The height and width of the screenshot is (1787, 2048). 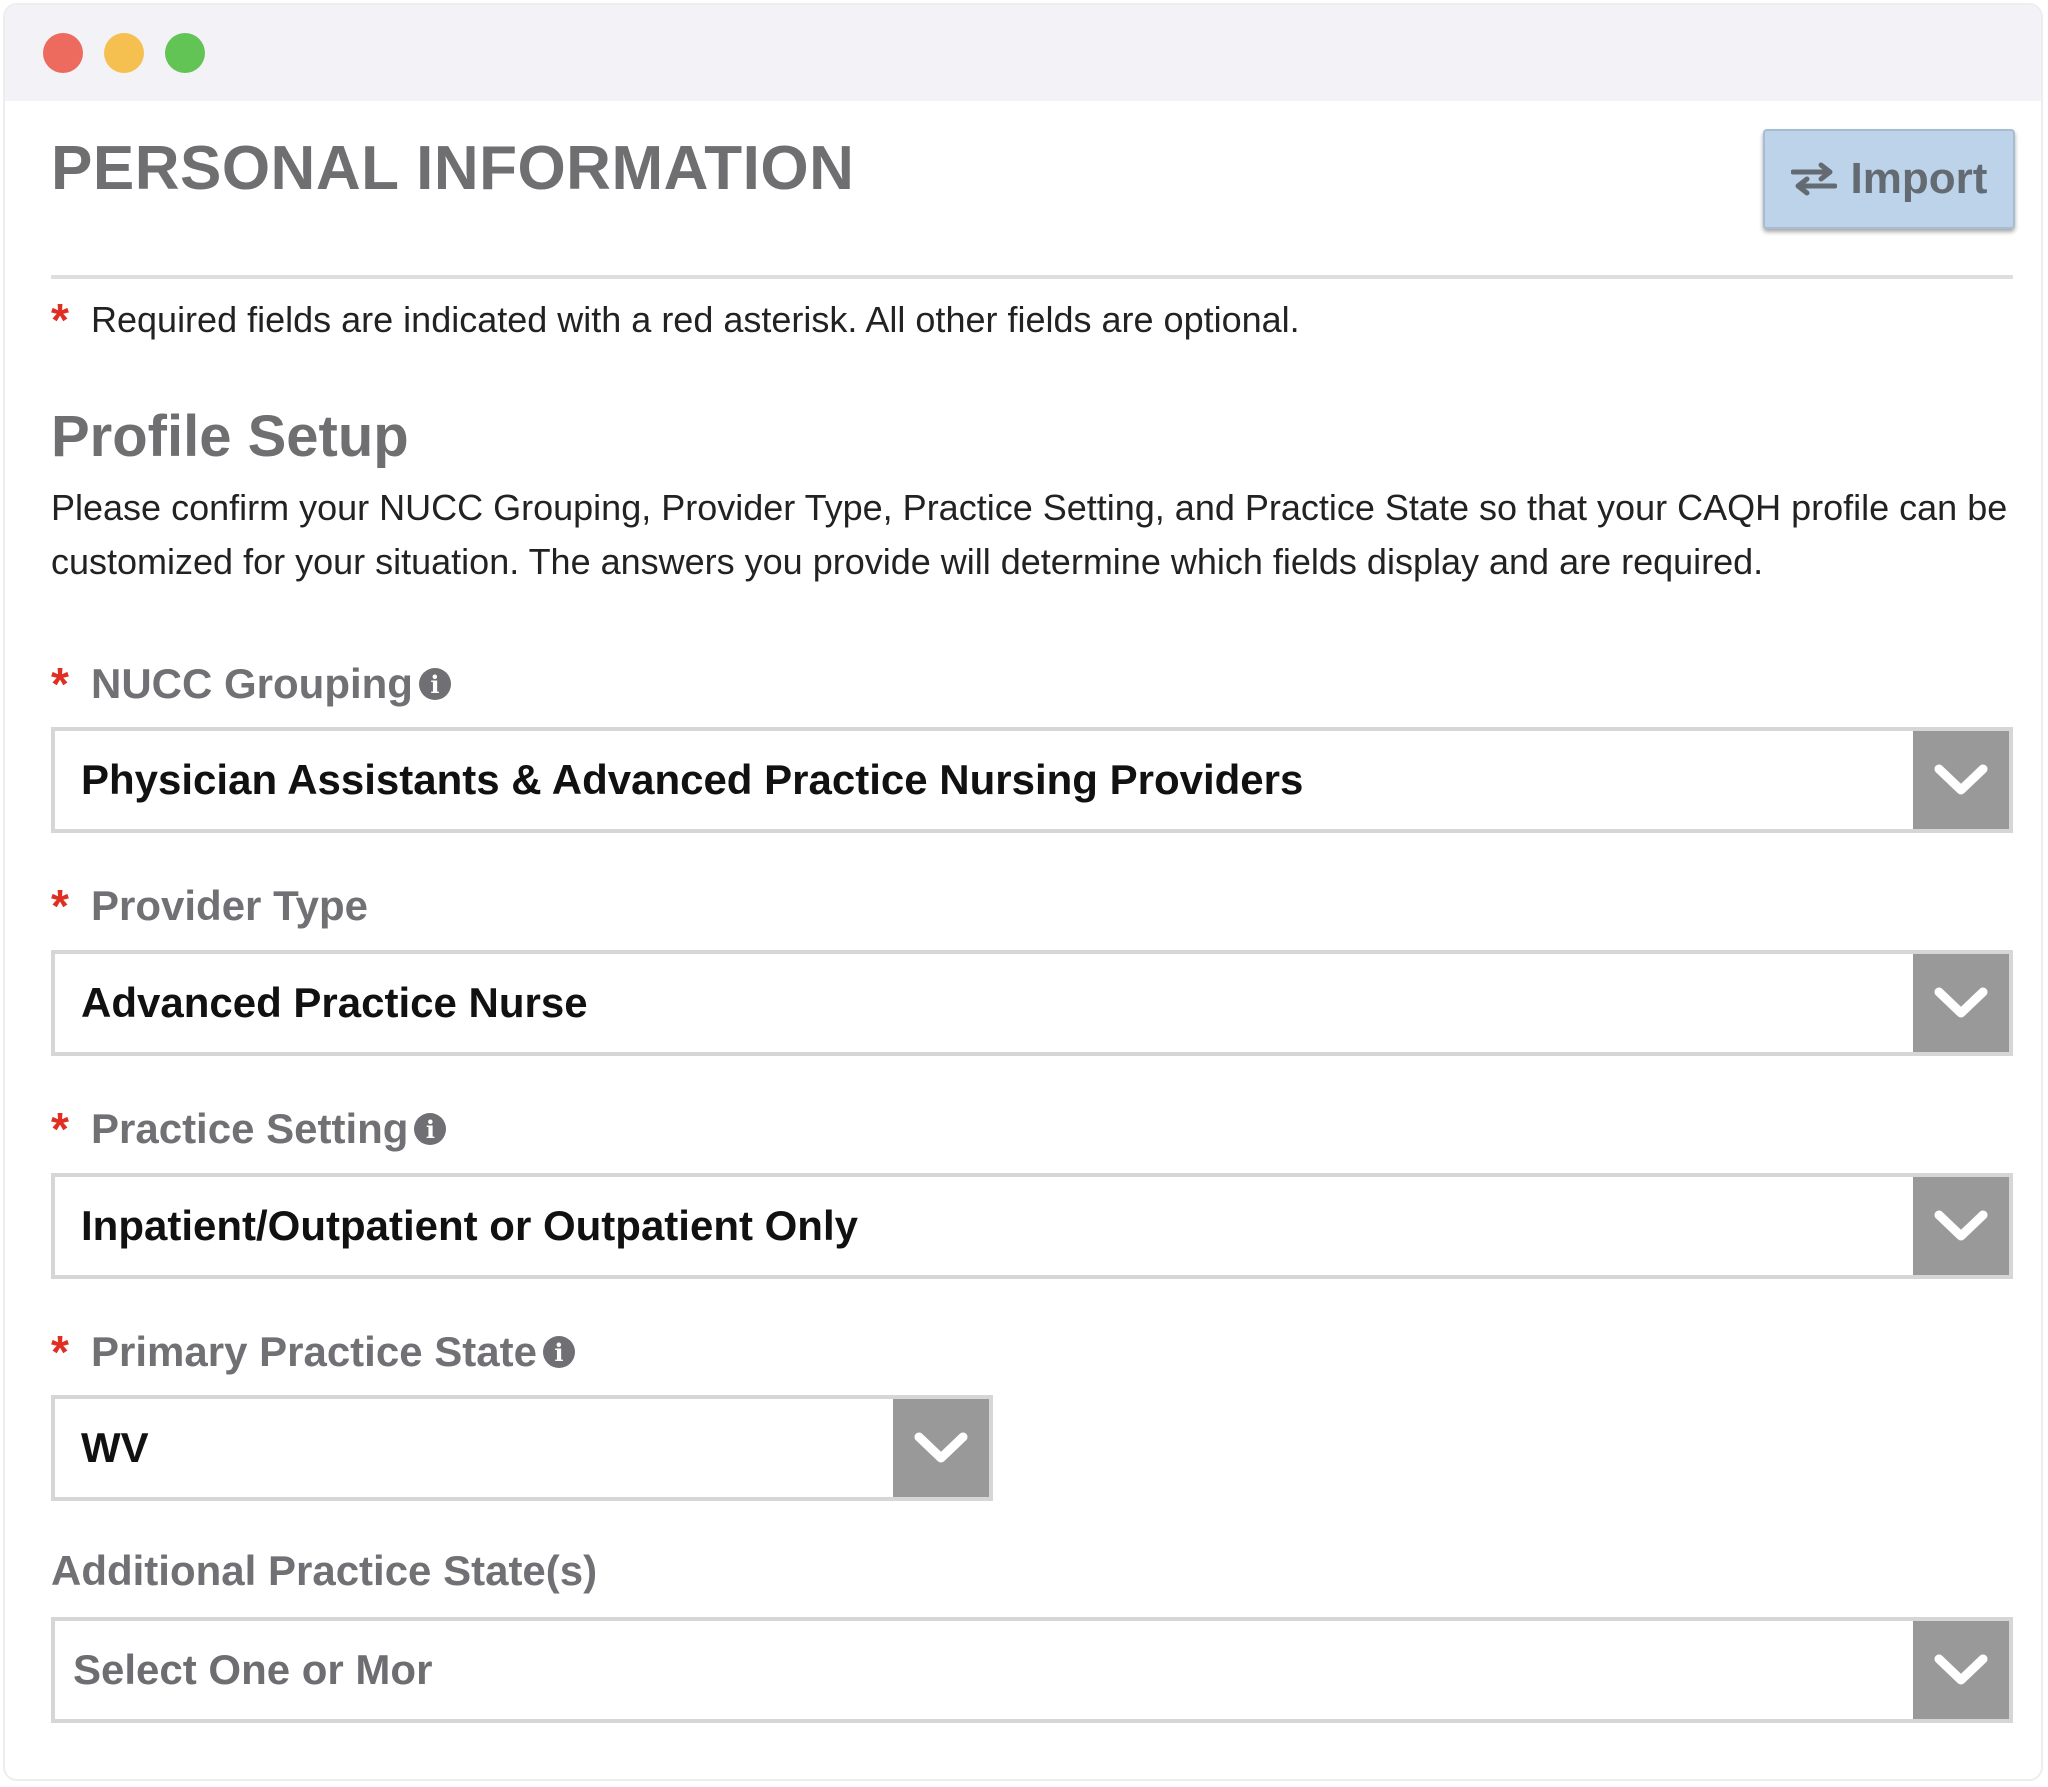 I want to click on header-divider, so click(x=1032, y=277).